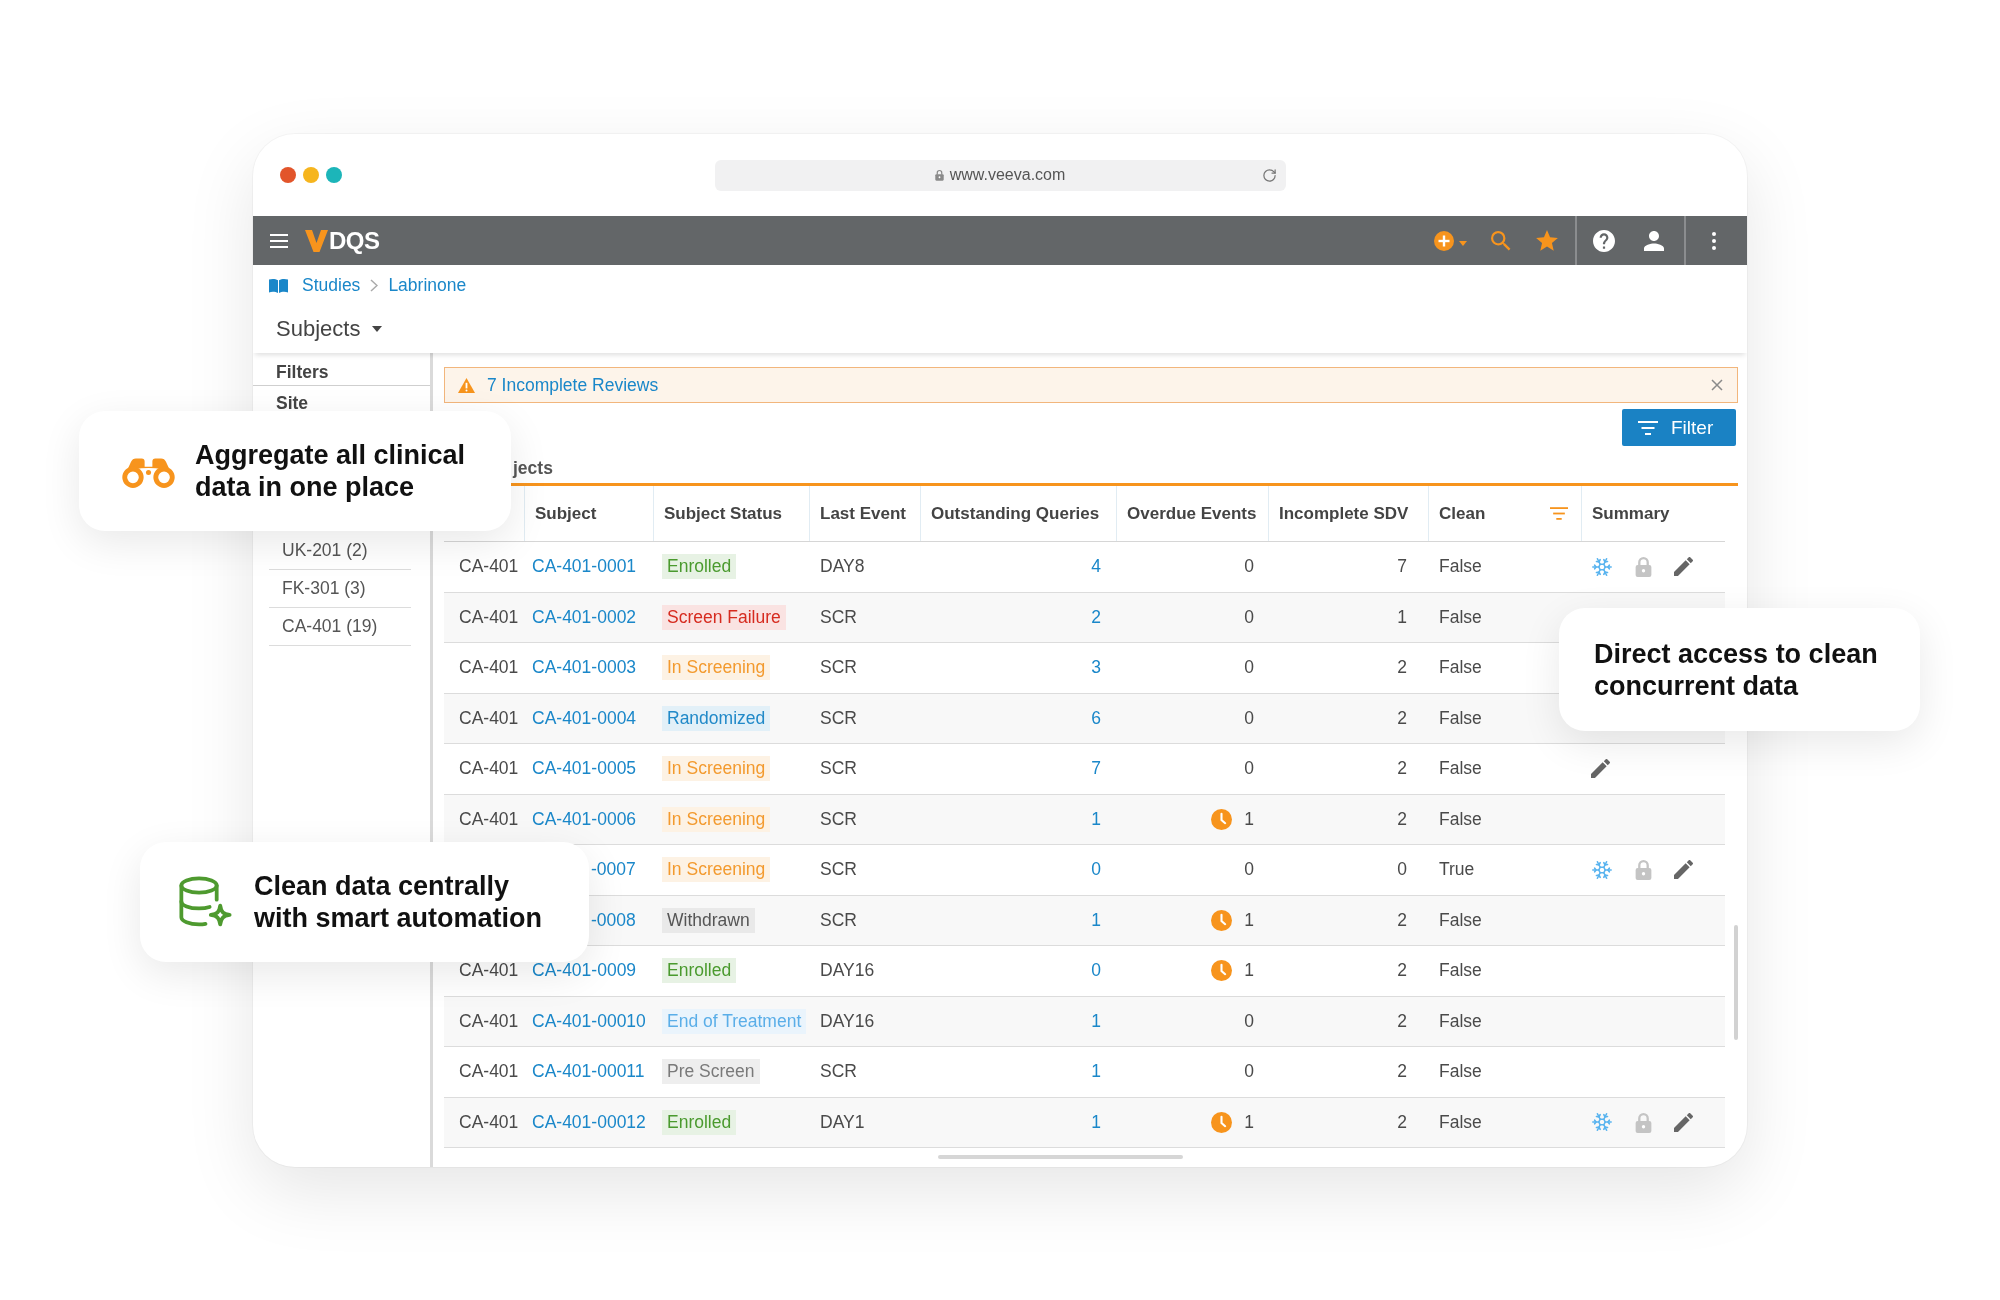  I want to click on subject-link: CA-401-0009, so click(584, 971).